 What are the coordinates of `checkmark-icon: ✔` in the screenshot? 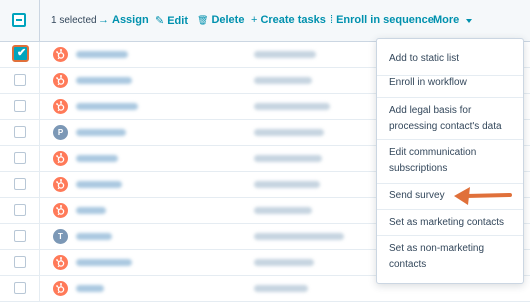 It's located at (22, 53).